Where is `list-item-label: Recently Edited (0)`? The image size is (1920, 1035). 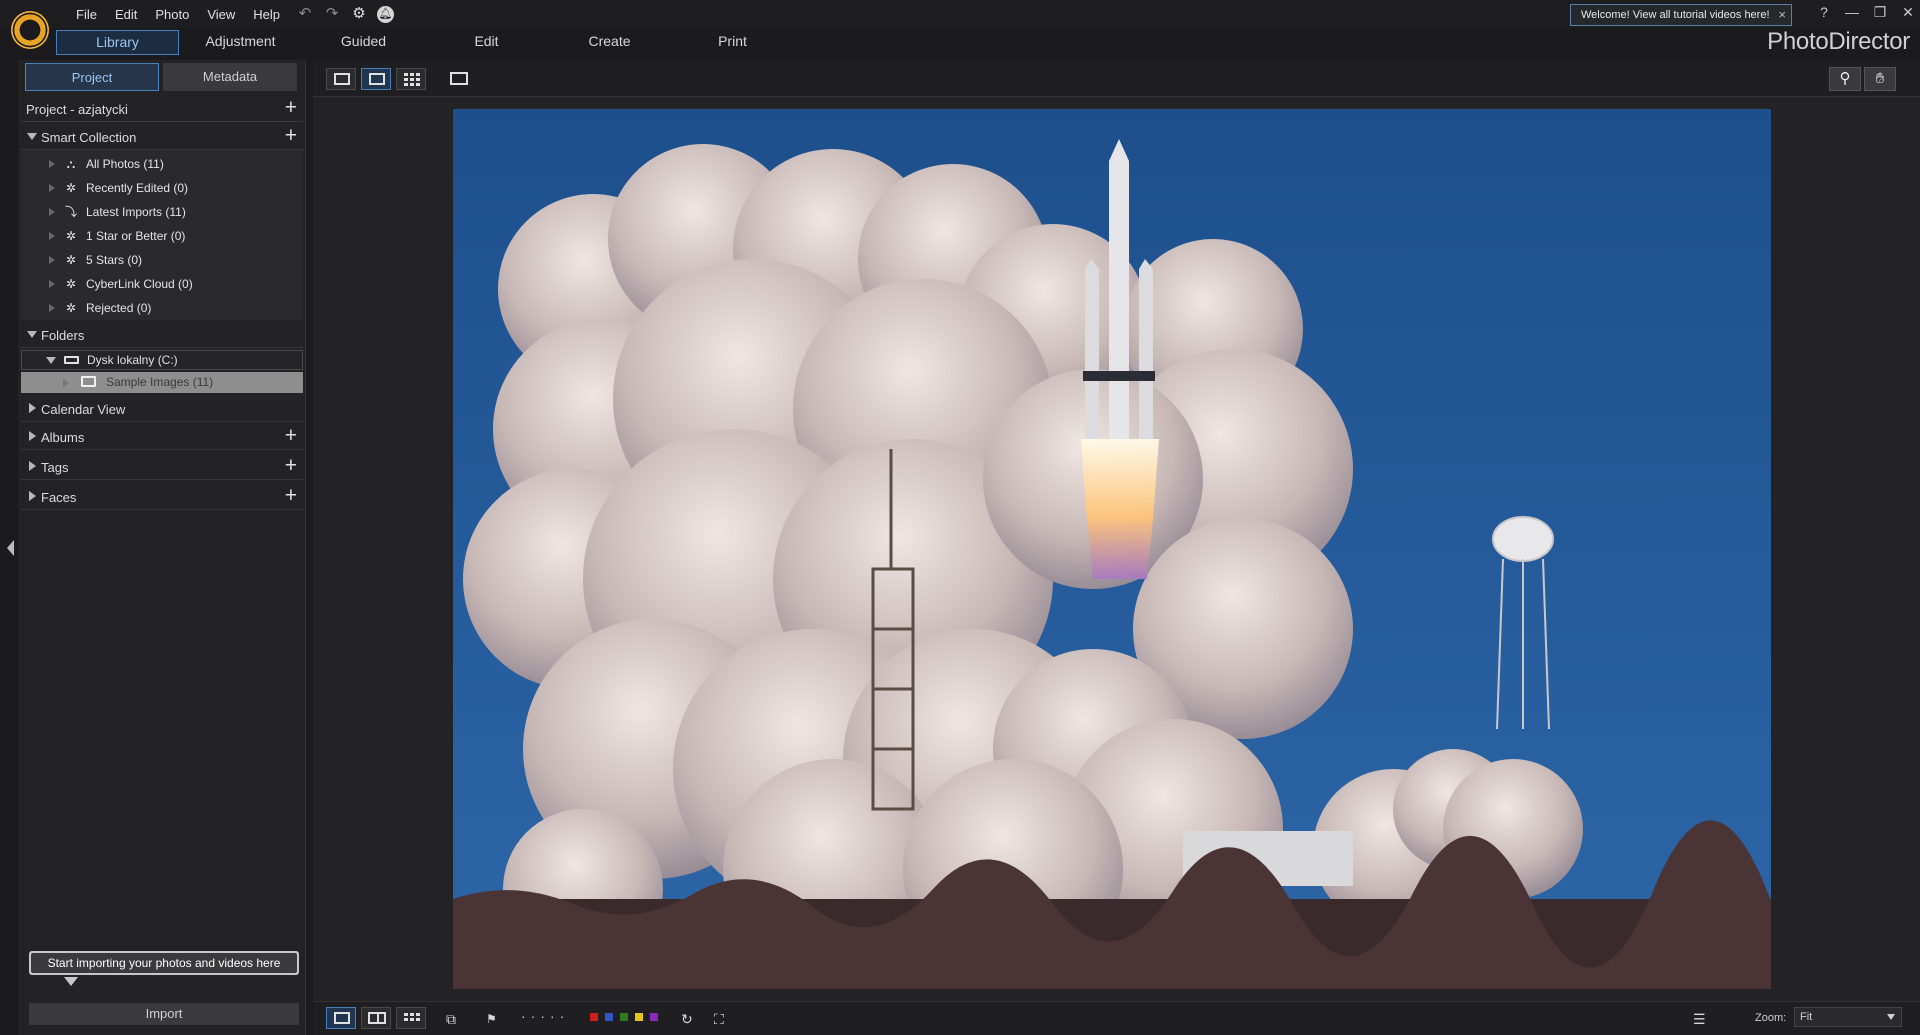 list-item-label: Recently Edited (0) is located at coordinates (137, 188).